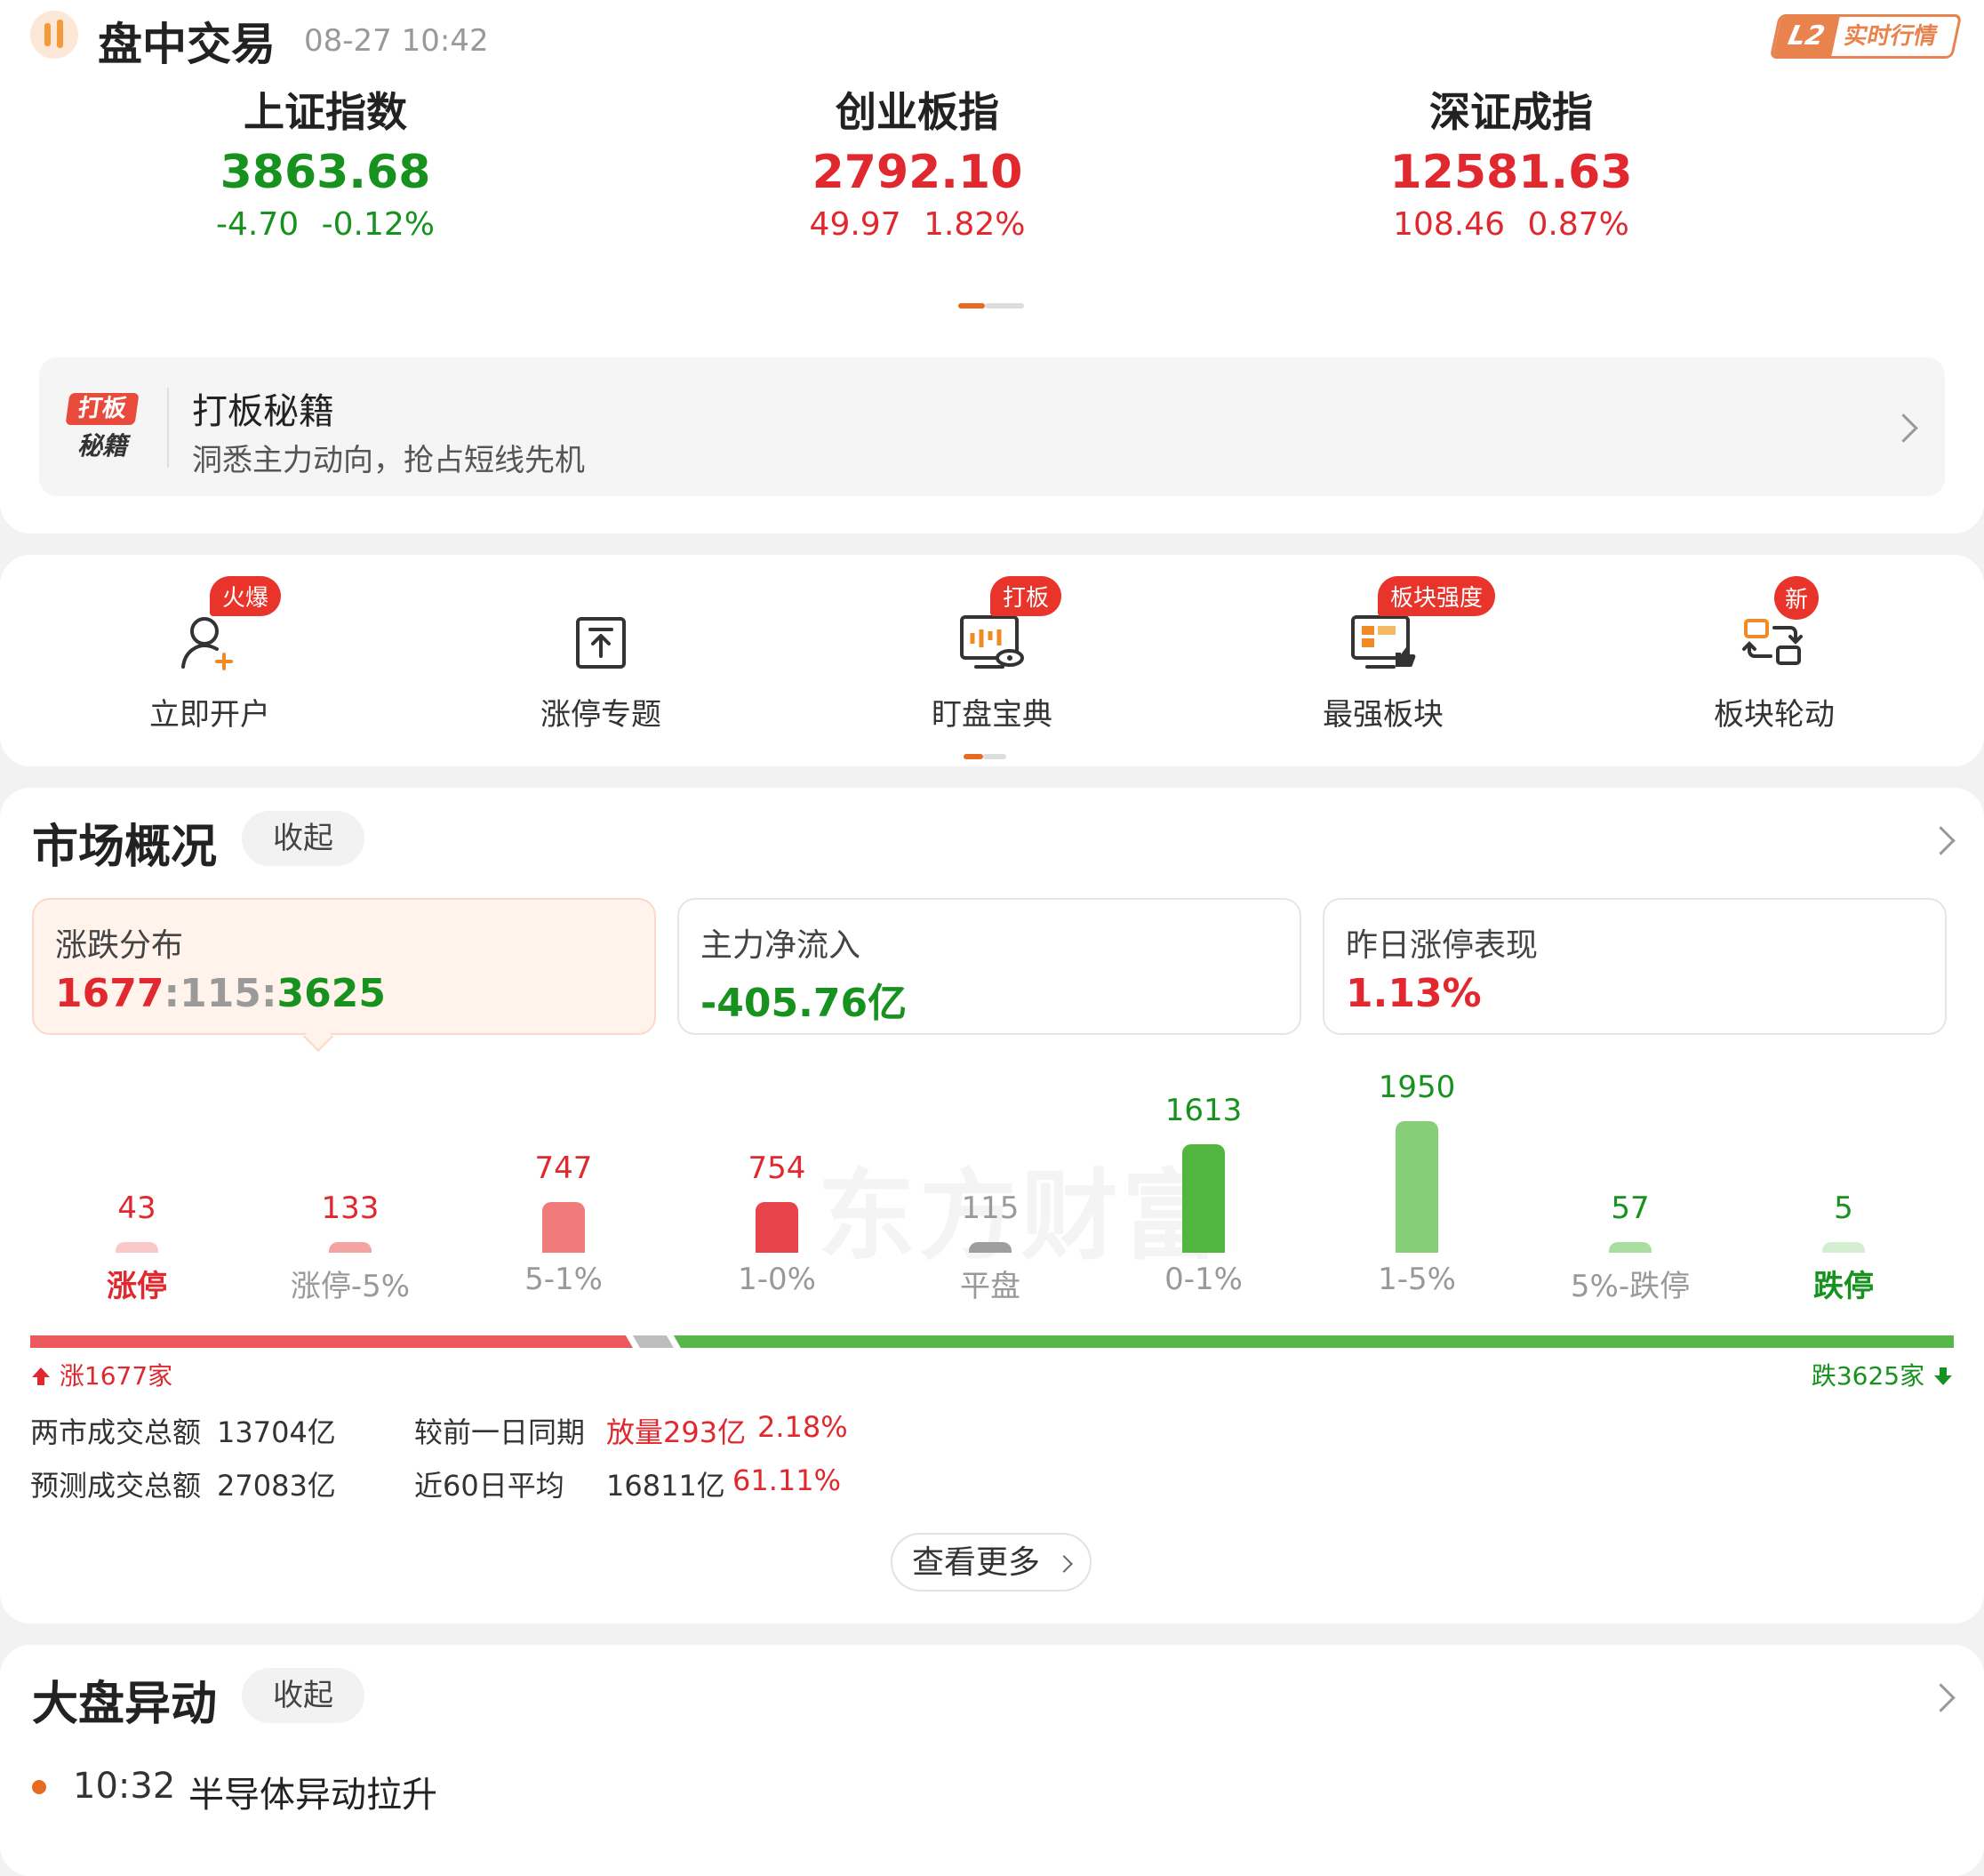 The image size is (1984, 1876). What do you see at coordinates (1868, 1376) in the screenshot?
I see `down-count-text: 跌3625家` at bounding box center [1868, 1376].